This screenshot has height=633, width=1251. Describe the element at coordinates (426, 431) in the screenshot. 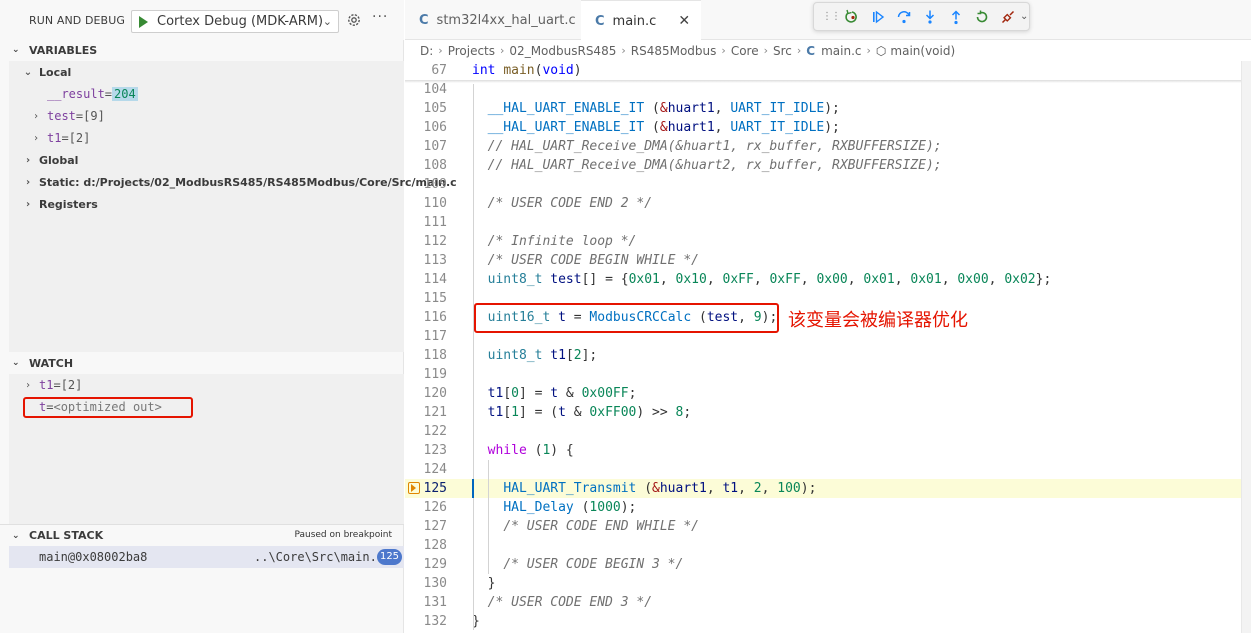

I see `line-number: 122` at that location.